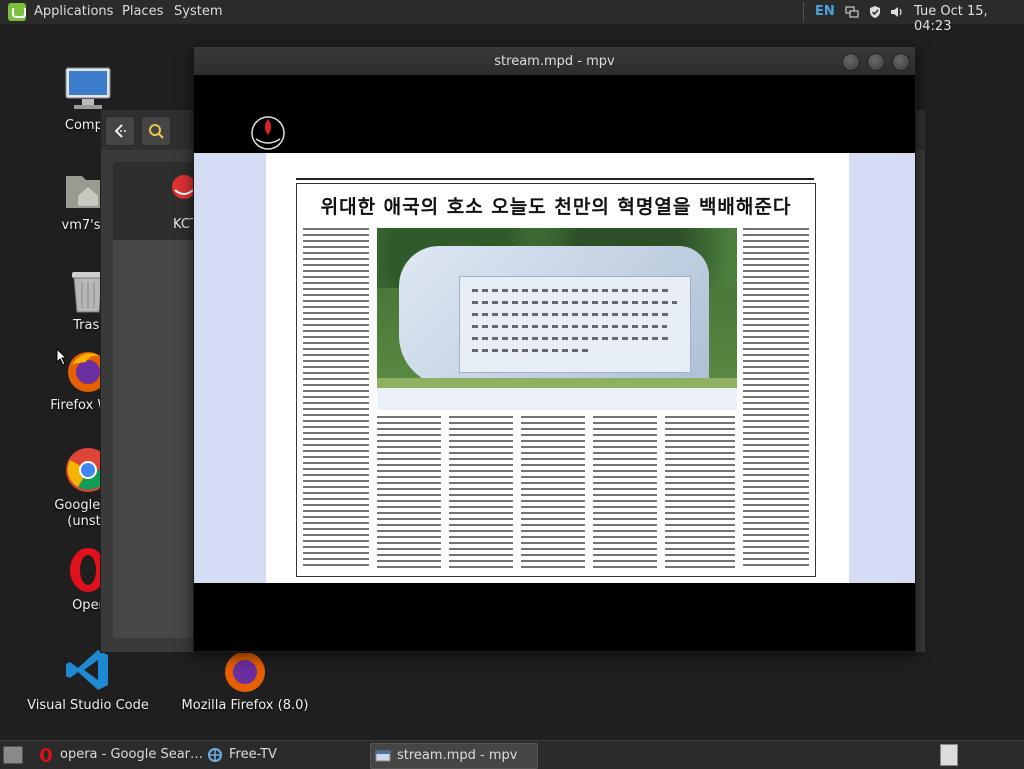  Describe the element at coordinates (268, 133) in the screenshot. I see `broadcast-emblem-icon` at that location.